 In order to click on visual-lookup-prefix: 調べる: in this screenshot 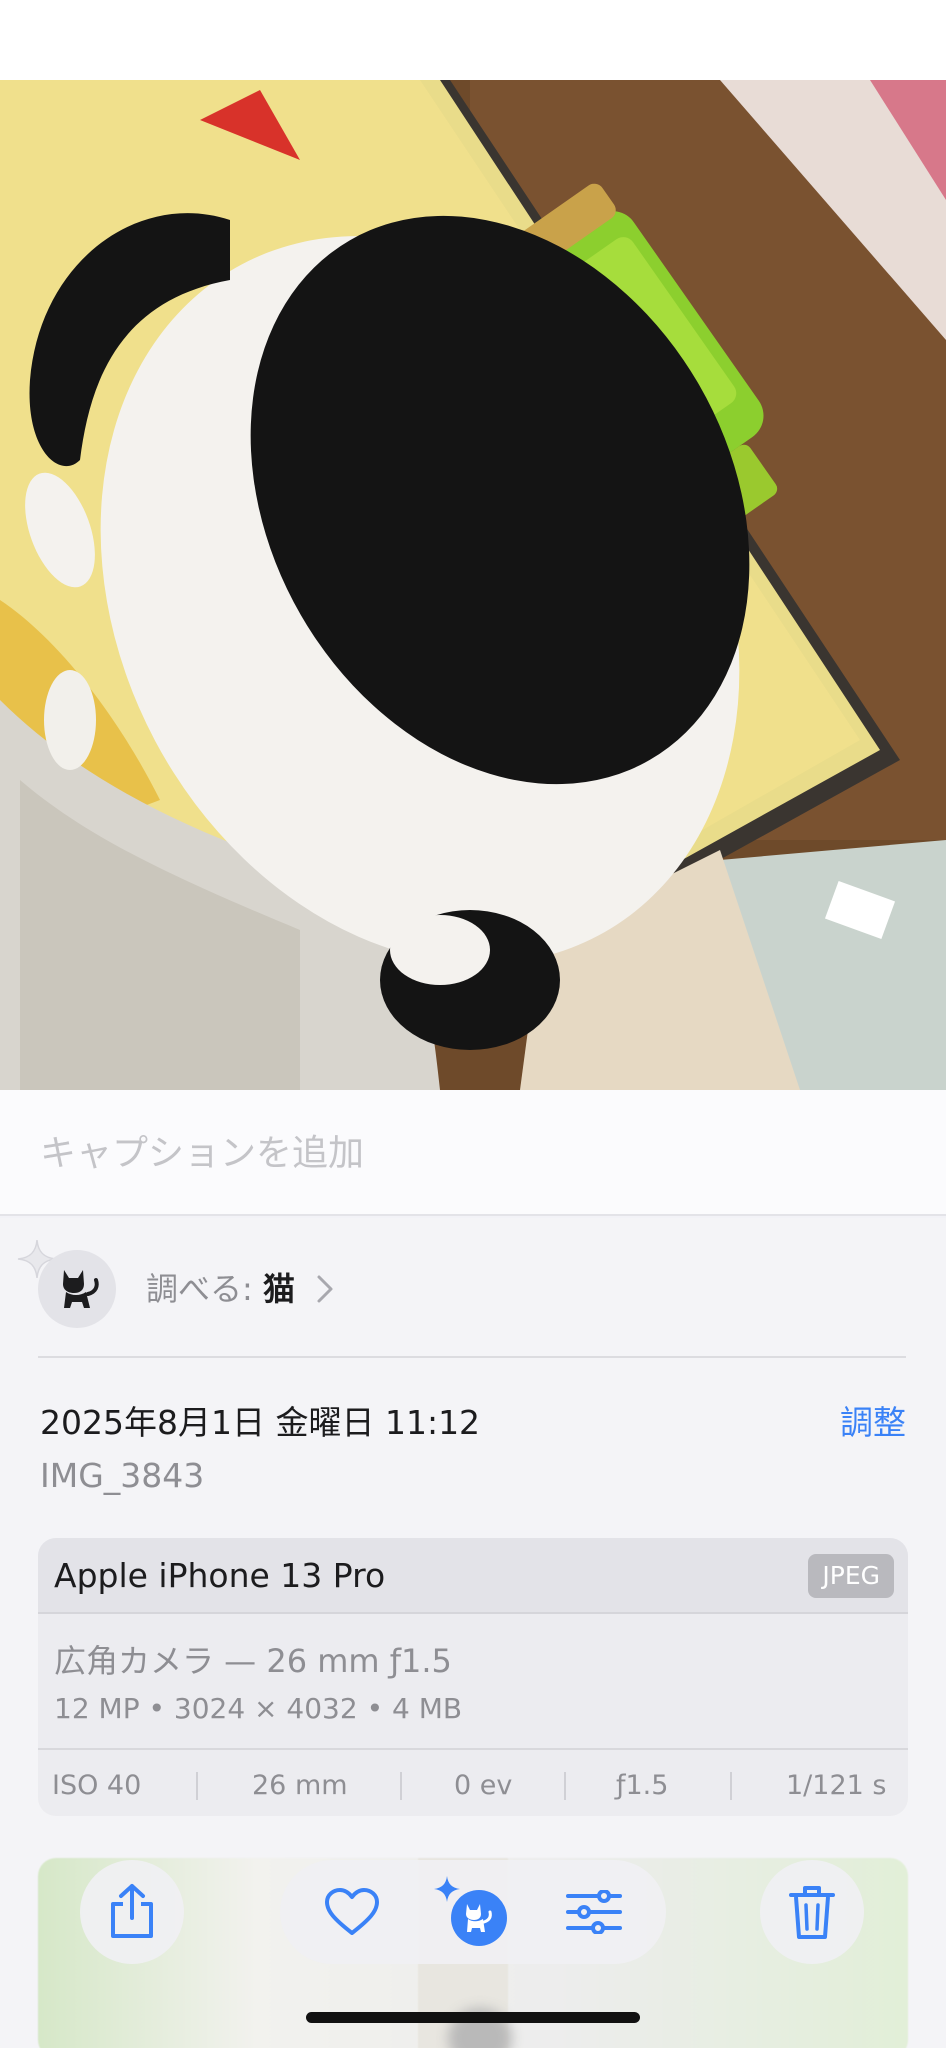, I will do `click(204, 1289)`.